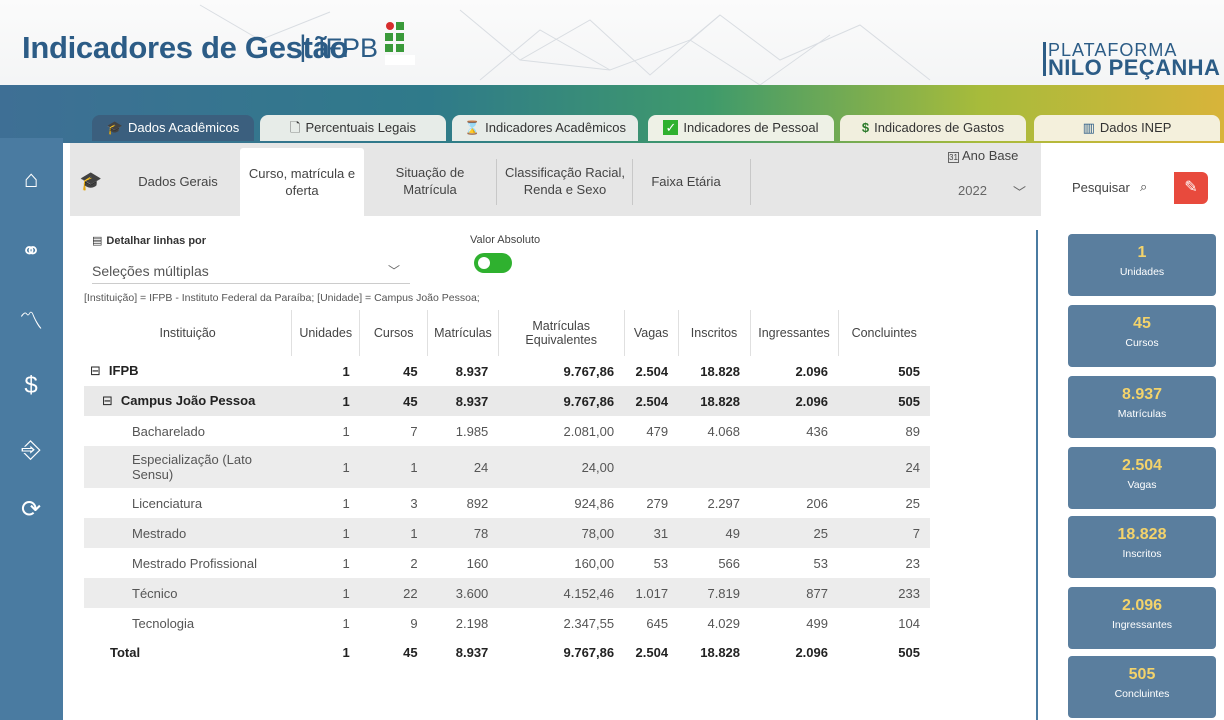  What do you see at coordinates (97, 241) in the screenshot?
I see `edit-icon: ▤` at bounding box center [97, 241].